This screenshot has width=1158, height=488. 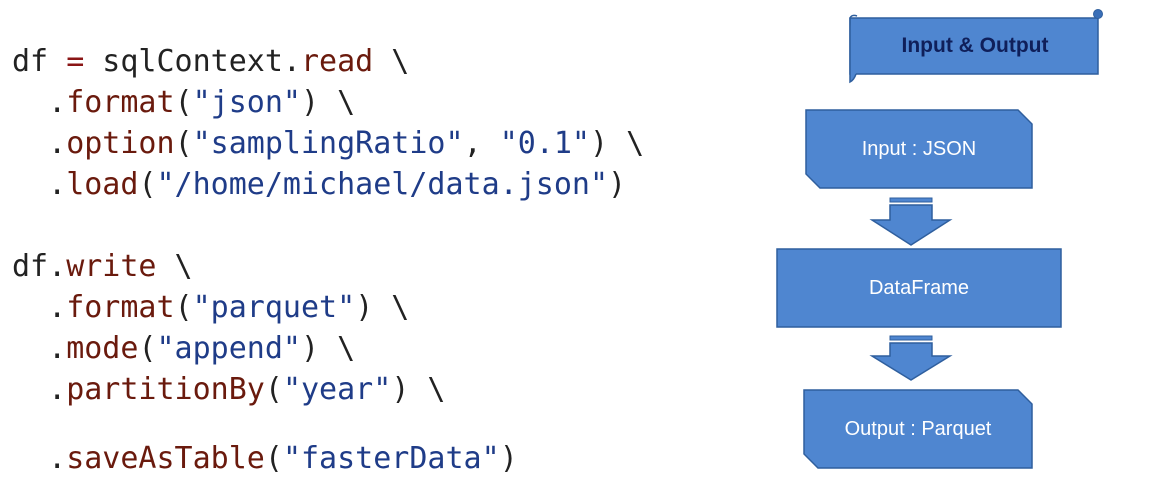 What do you see at coordinates (544, 143) in the screenshot?
I see `code-token-string: "0.1"` at bounding box center [544, 143].